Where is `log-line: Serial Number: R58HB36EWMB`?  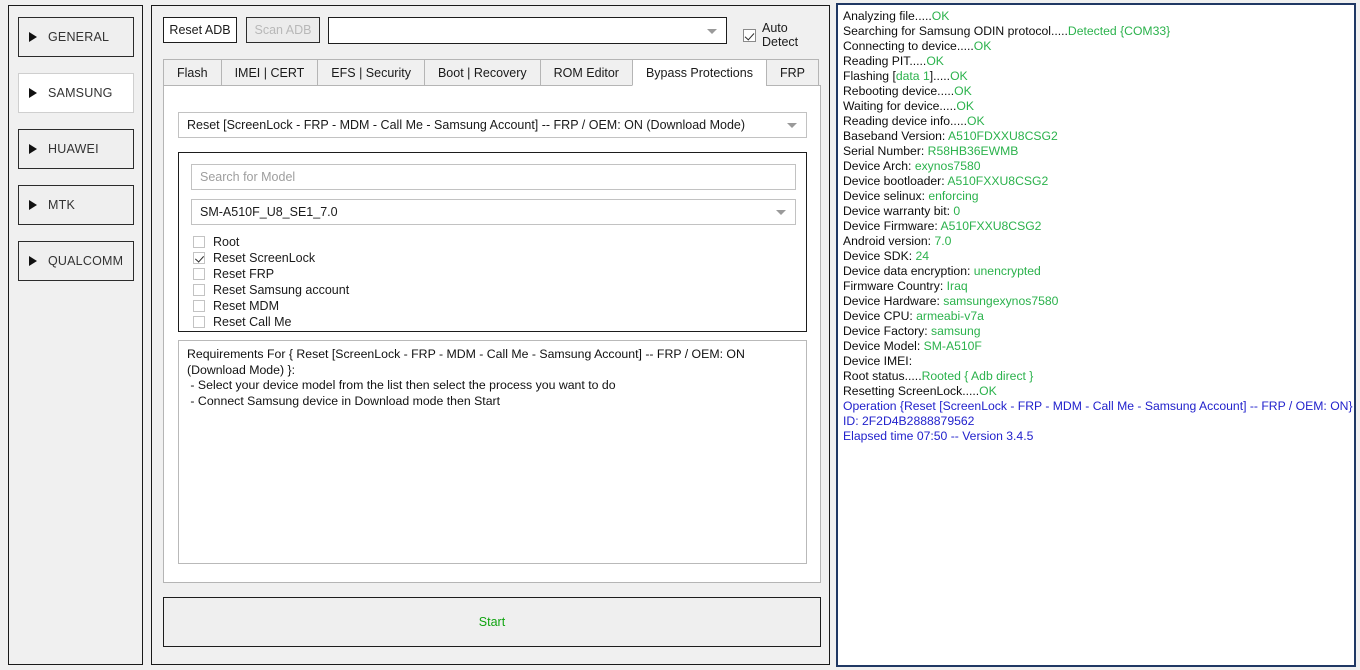 log-line: Serial Number: R58HB36EWMB is located at coordinates (1098, 151).